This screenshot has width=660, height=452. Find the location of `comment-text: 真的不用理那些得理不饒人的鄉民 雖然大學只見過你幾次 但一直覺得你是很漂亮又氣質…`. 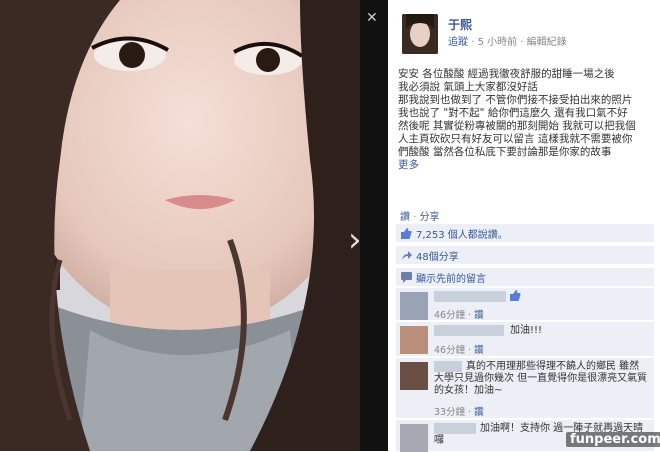

comment-text: 真的不用理那些得理不饒人的鄉民 雖然大學只見過你幾次 但一直覺得你是很漂亮又氣質… is located at coordinates (541, 378).